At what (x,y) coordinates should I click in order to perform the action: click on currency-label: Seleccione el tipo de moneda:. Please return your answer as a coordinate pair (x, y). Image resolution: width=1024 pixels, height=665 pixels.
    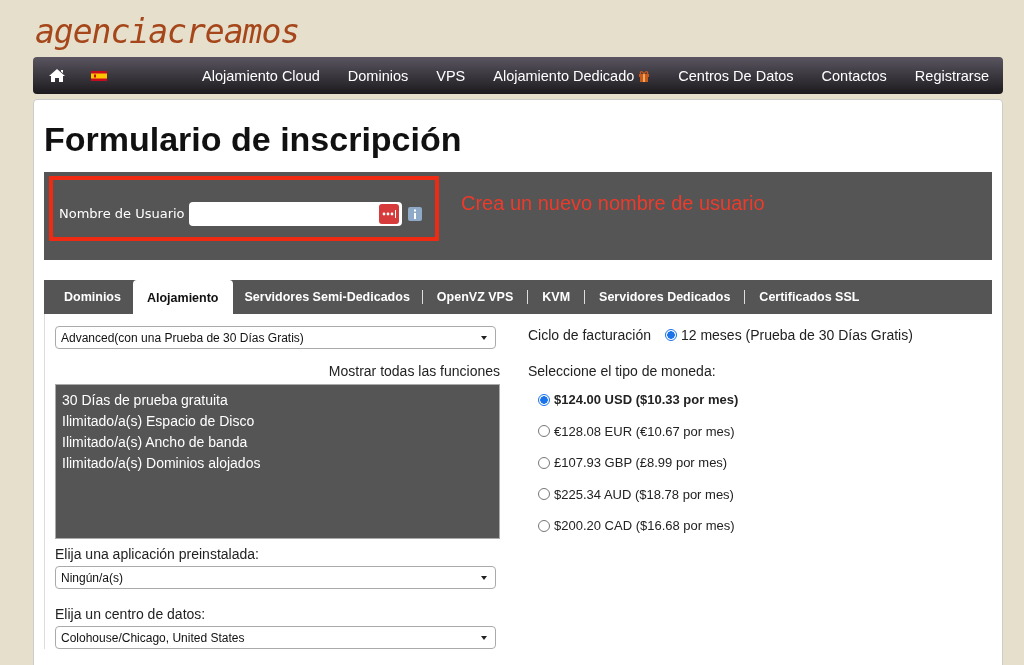
    Looking at the image, I should click on (622, 371).